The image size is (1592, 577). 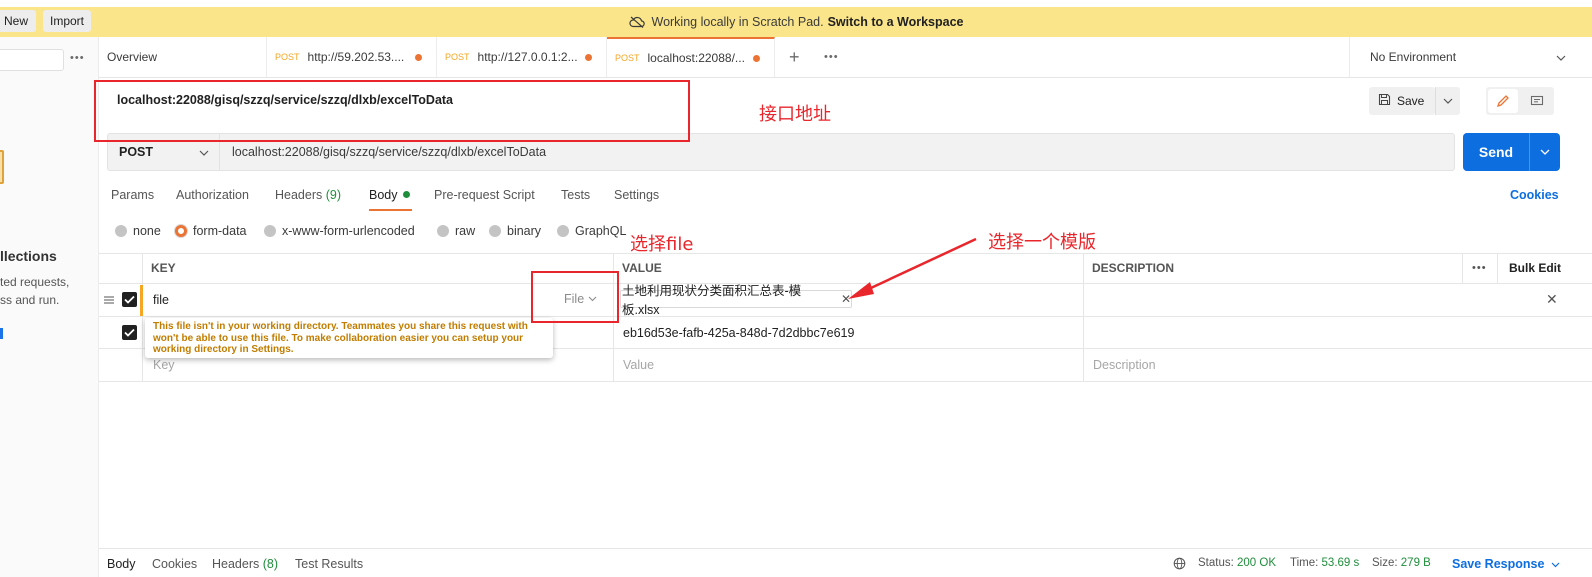 I want to click on save-response-button: Save Response, so click(x=1506, y=564).